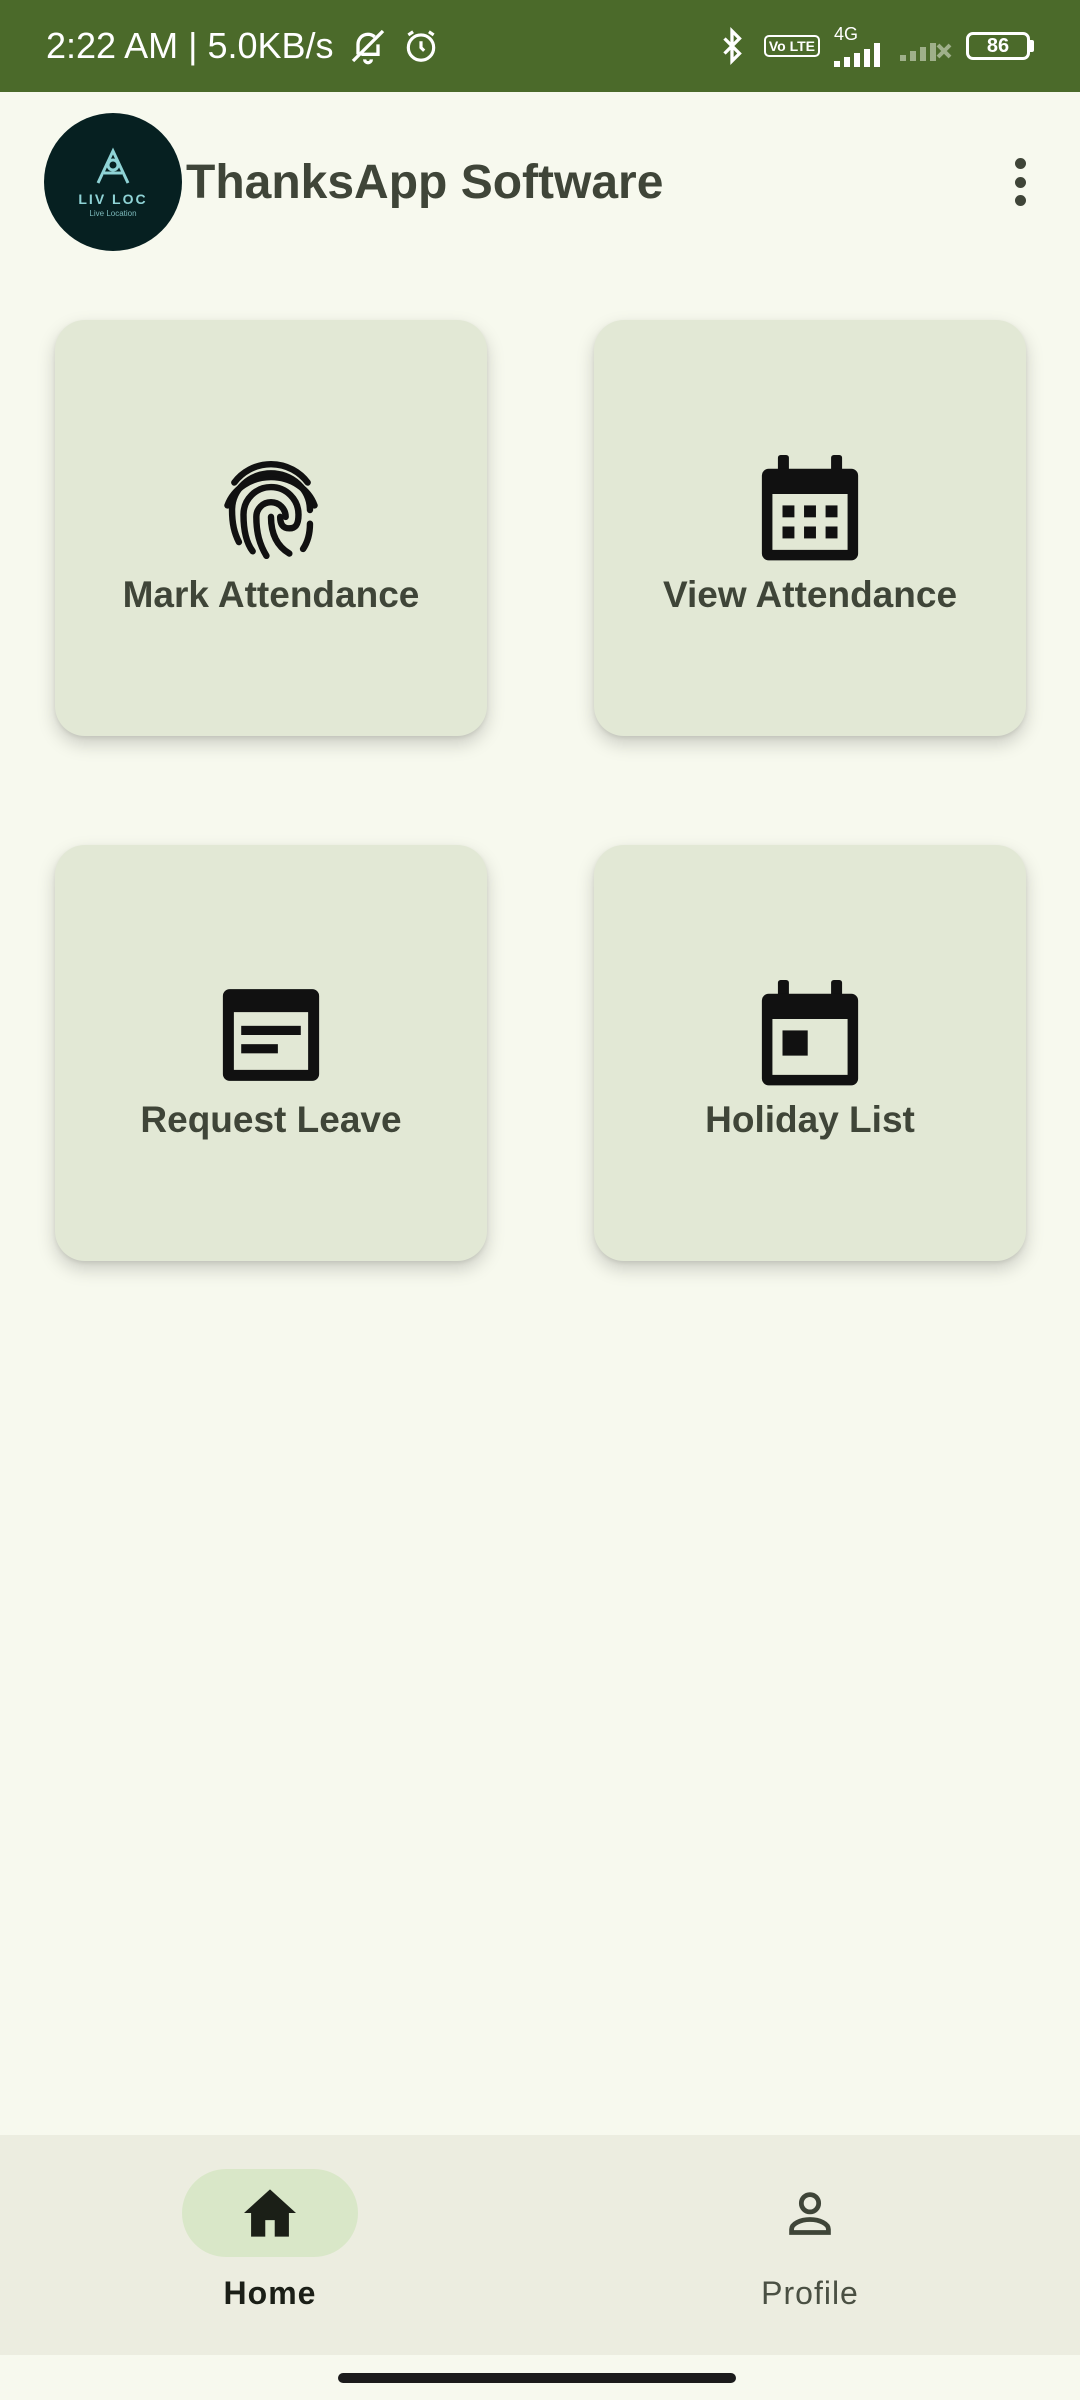 Image resolution: width=1080 pixels, height=2400 pixels. I want to click on app-bar: LIV LOC Live Location ThanksApp Software, so click(540, 182).